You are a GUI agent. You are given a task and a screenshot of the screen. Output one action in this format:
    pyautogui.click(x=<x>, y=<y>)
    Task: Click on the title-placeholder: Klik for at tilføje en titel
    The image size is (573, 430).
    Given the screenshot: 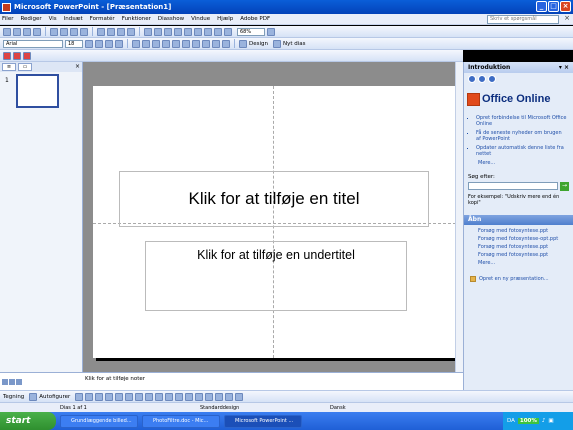 What is the action you would take?
    pyautogui.click(x=274, y=199)
    